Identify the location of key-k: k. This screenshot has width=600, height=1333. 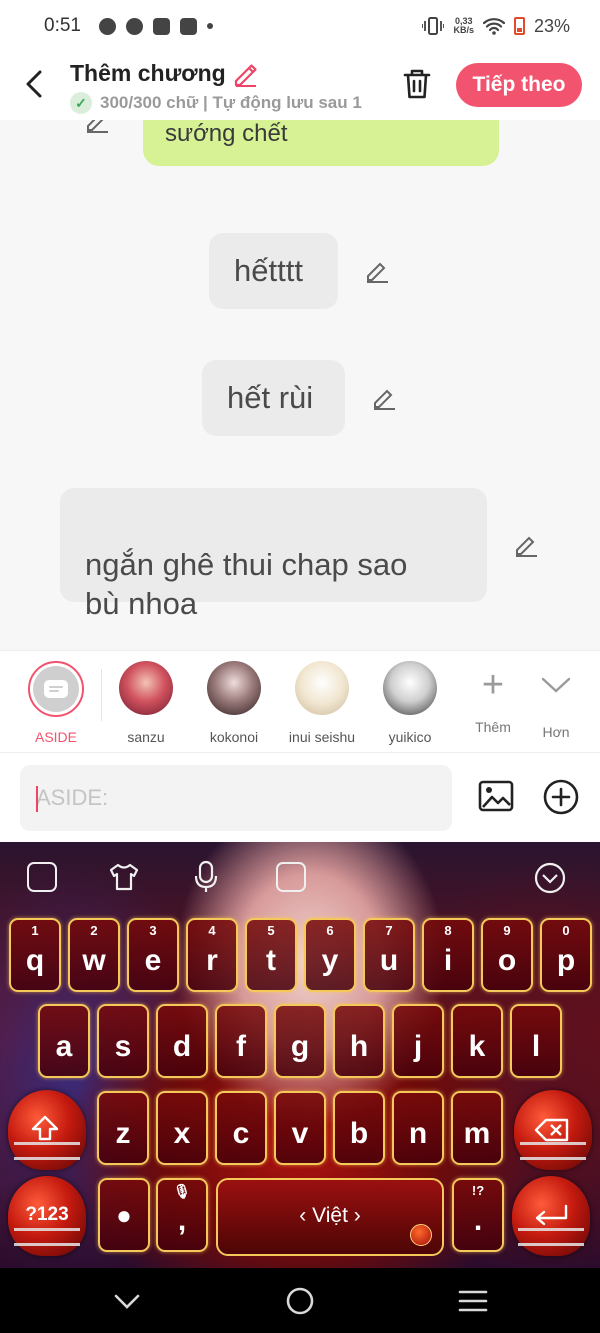
(477, 1041).